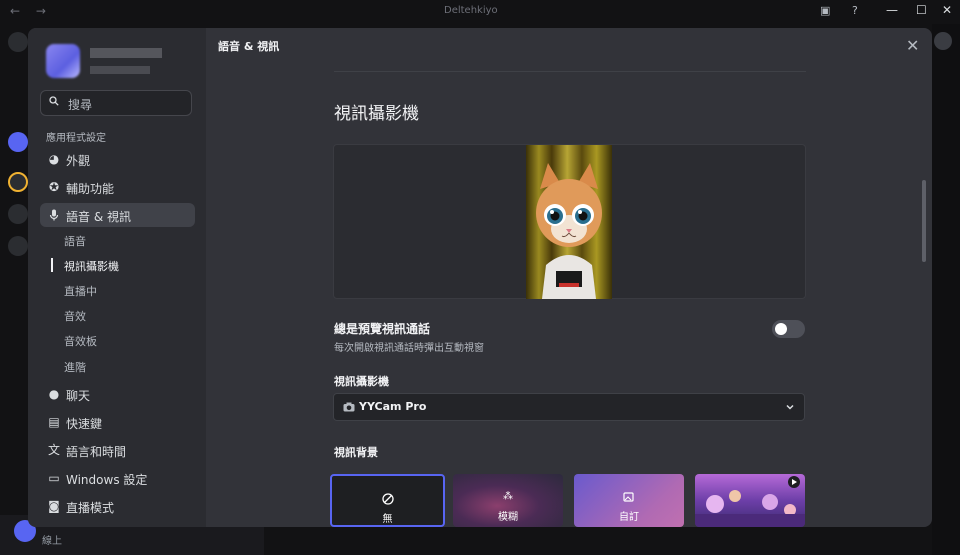 This screenshot has height=555, width=960. I want to click on sidebar-item-streamer-mode: ◙ 直播模式, so click(117, 506).